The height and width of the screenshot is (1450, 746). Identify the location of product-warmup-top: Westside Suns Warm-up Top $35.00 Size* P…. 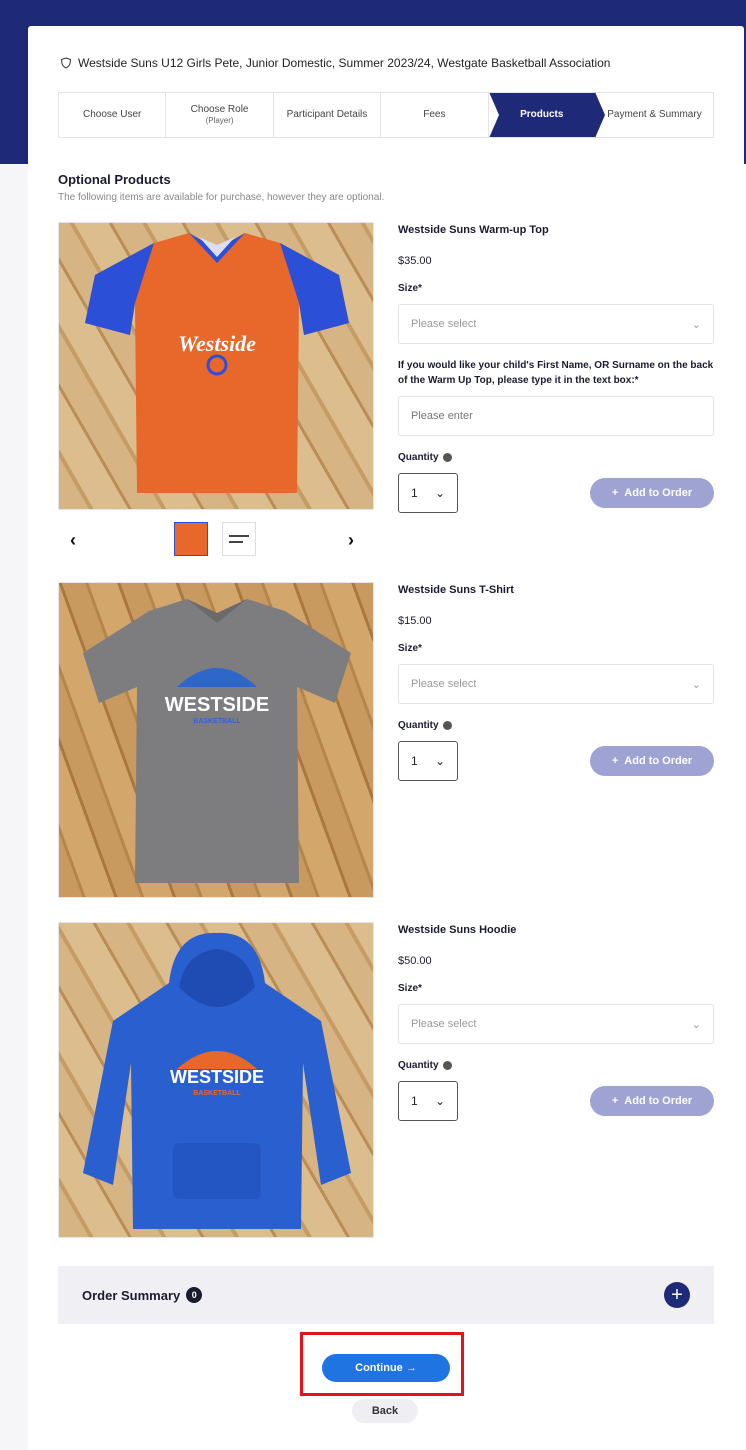
(556, 368).